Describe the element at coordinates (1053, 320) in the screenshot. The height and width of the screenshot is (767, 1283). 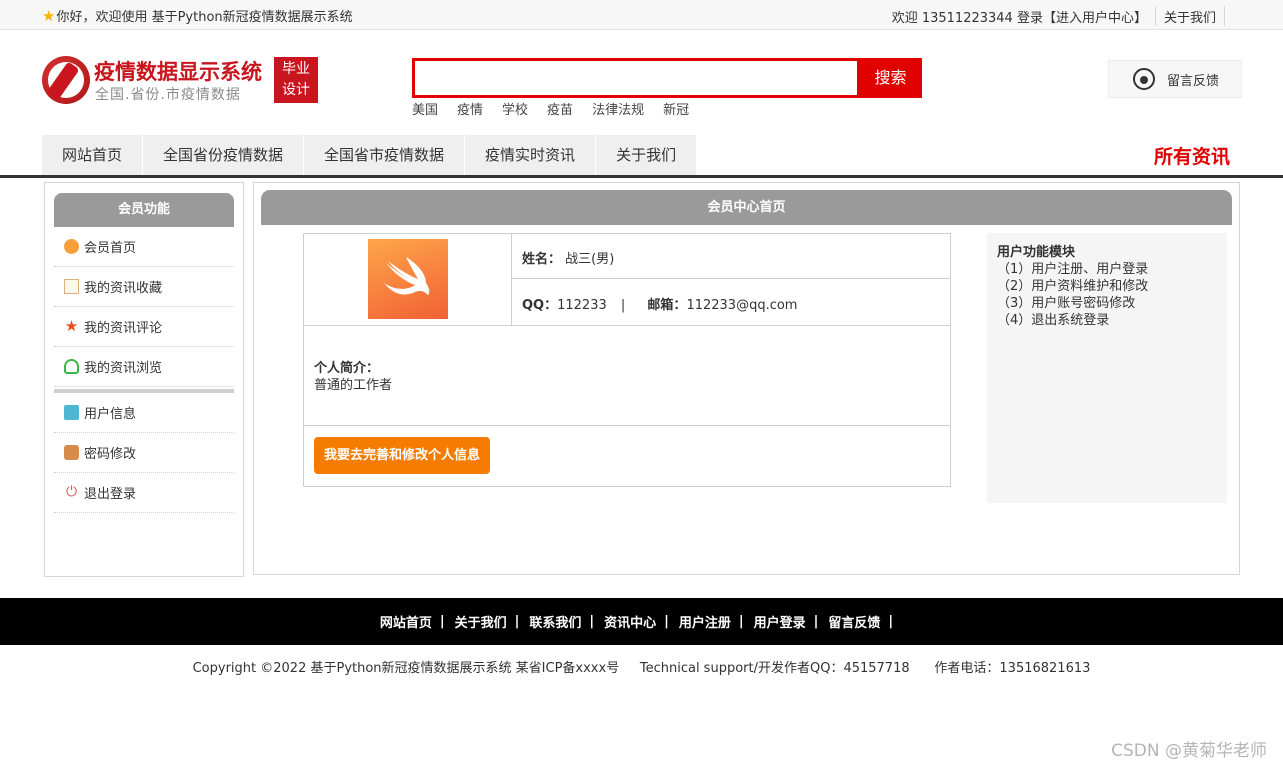
I see `function-item: （4）退出系统登录` at that location.